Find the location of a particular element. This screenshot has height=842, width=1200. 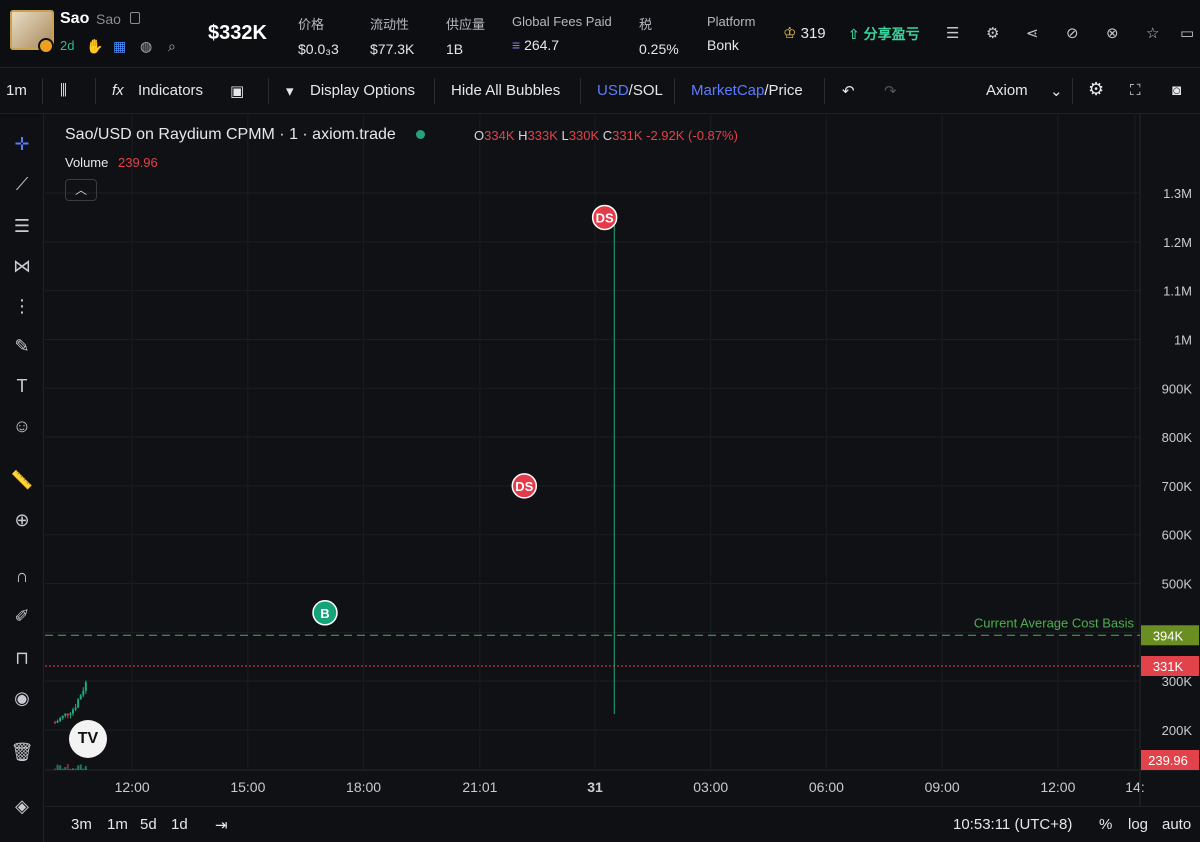

eye-off-icon: ⊘ is located at coordinates (1072, 33).